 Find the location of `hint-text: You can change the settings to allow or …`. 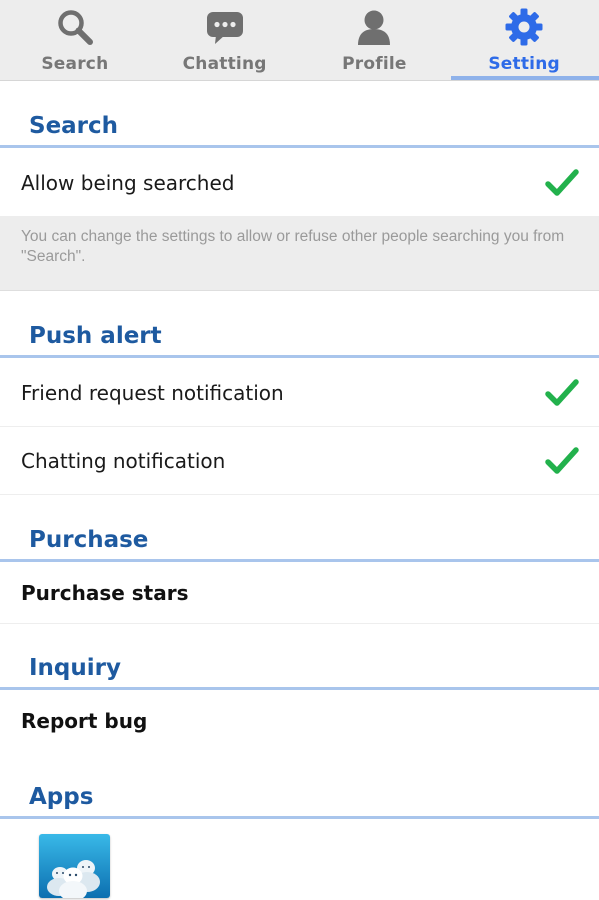

hint-text: You can change the settings to allow or … is located at coordinates (293, 246).